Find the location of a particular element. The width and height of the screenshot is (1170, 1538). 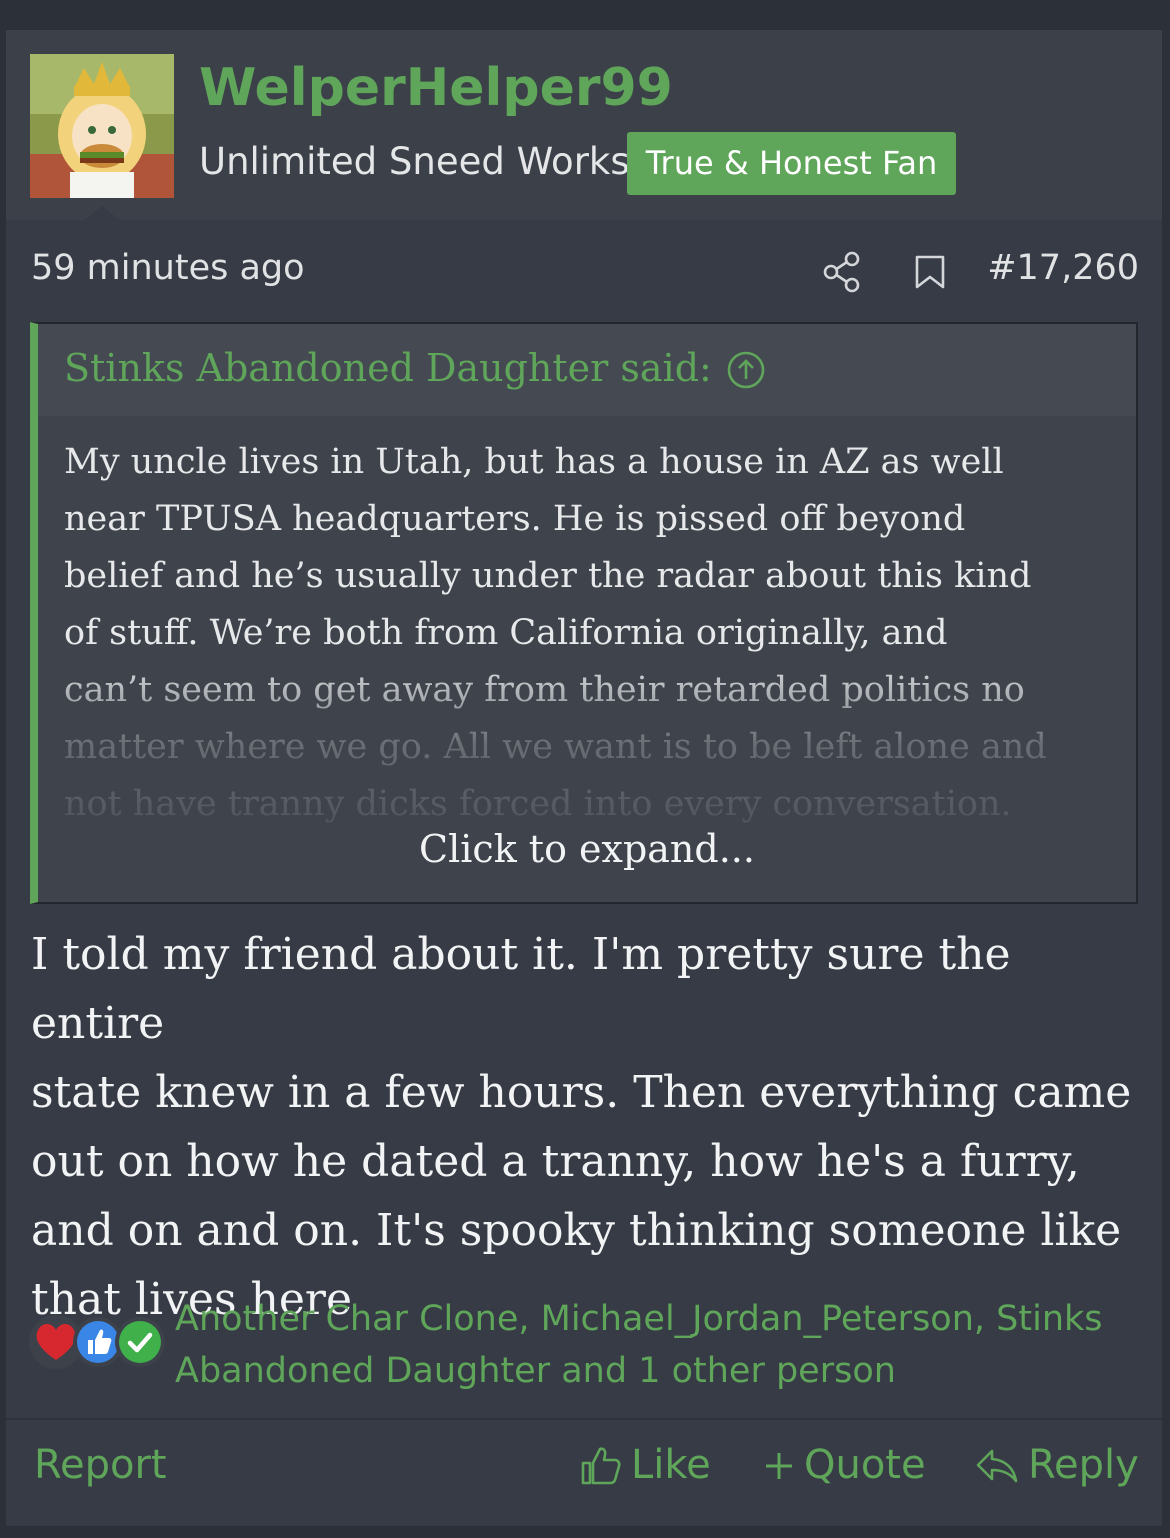

quote-header: Stinks Abandoned Daughter said: is located at coordinates (587, 370).